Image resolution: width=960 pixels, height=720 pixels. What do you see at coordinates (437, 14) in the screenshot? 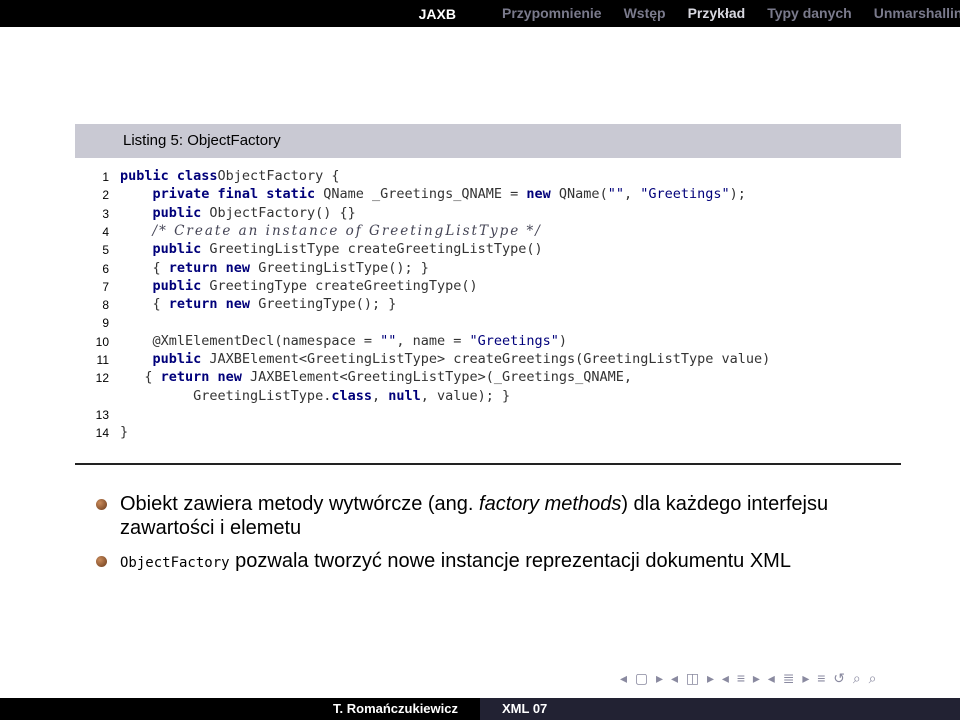
I see `presentation-title: JAXB` at bounding box center [437, 14].